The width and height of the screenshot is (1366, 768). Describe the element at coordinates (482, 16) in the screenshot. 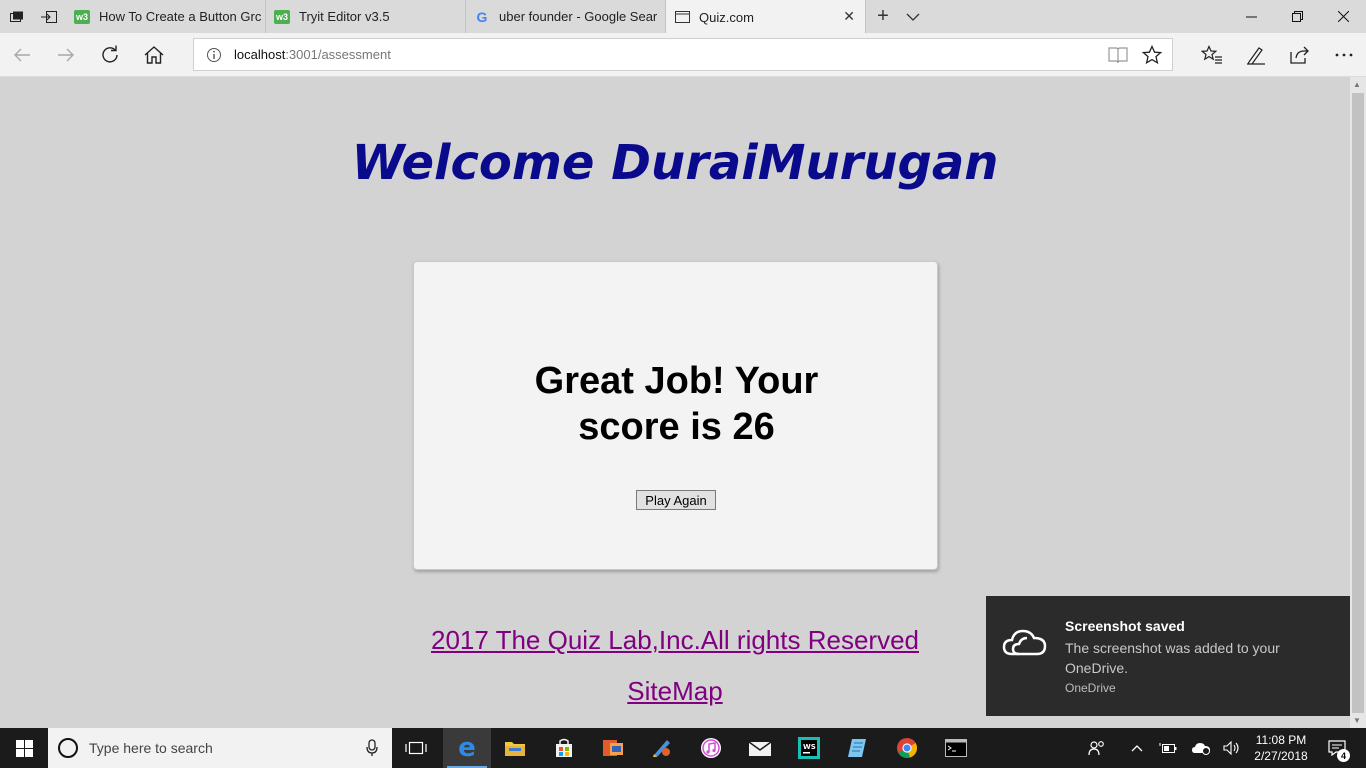

I see `google-icon: G` at that location.